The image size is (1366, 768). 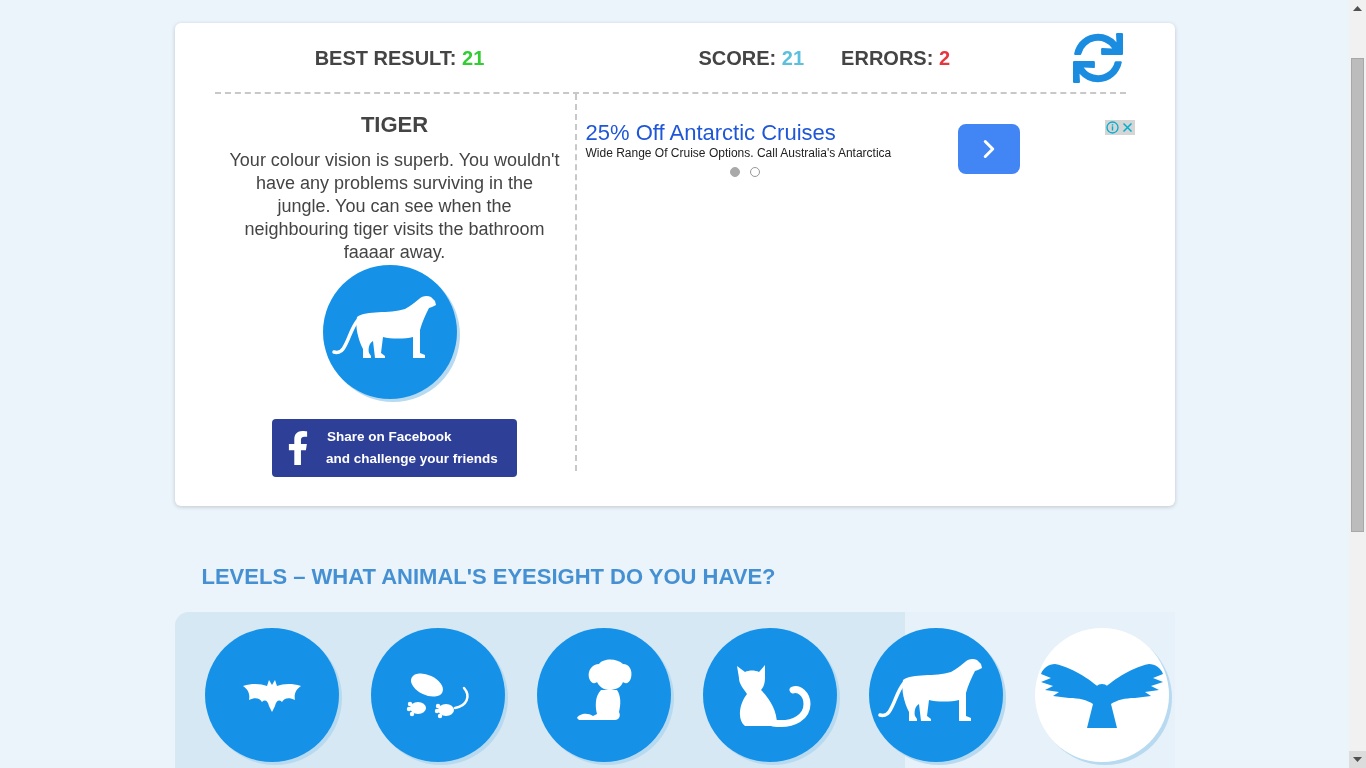 I want to click on scrollbar, so click(x=1357, y=384).